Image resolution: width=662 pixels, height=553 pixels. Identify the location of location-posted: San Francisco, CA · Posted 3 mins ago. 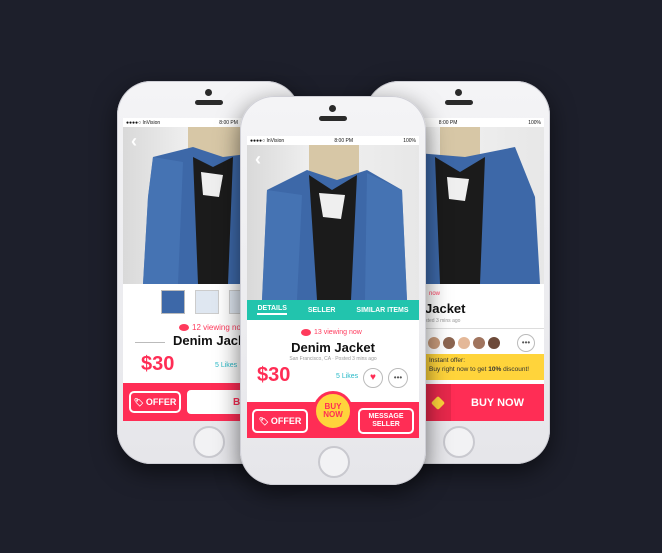
(333, 359).